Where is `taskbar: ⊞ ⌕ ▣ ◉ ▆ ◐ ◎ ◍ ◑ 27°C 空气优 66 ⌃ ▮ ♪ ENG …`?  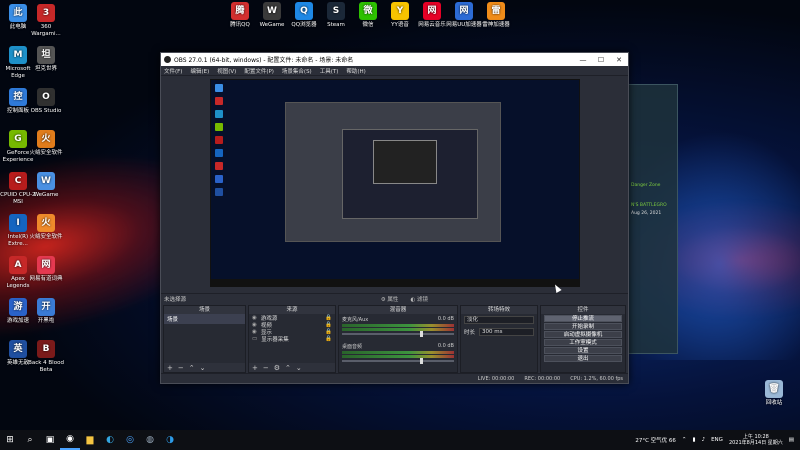
taskbar: ⊞ ⌕ ▣ ◉ ▆ ◐ ◎ ◍ ◑ 27°C 空气优 66 ⌃ ▮ ♪ ENG … is located at coordinates (400, 440).